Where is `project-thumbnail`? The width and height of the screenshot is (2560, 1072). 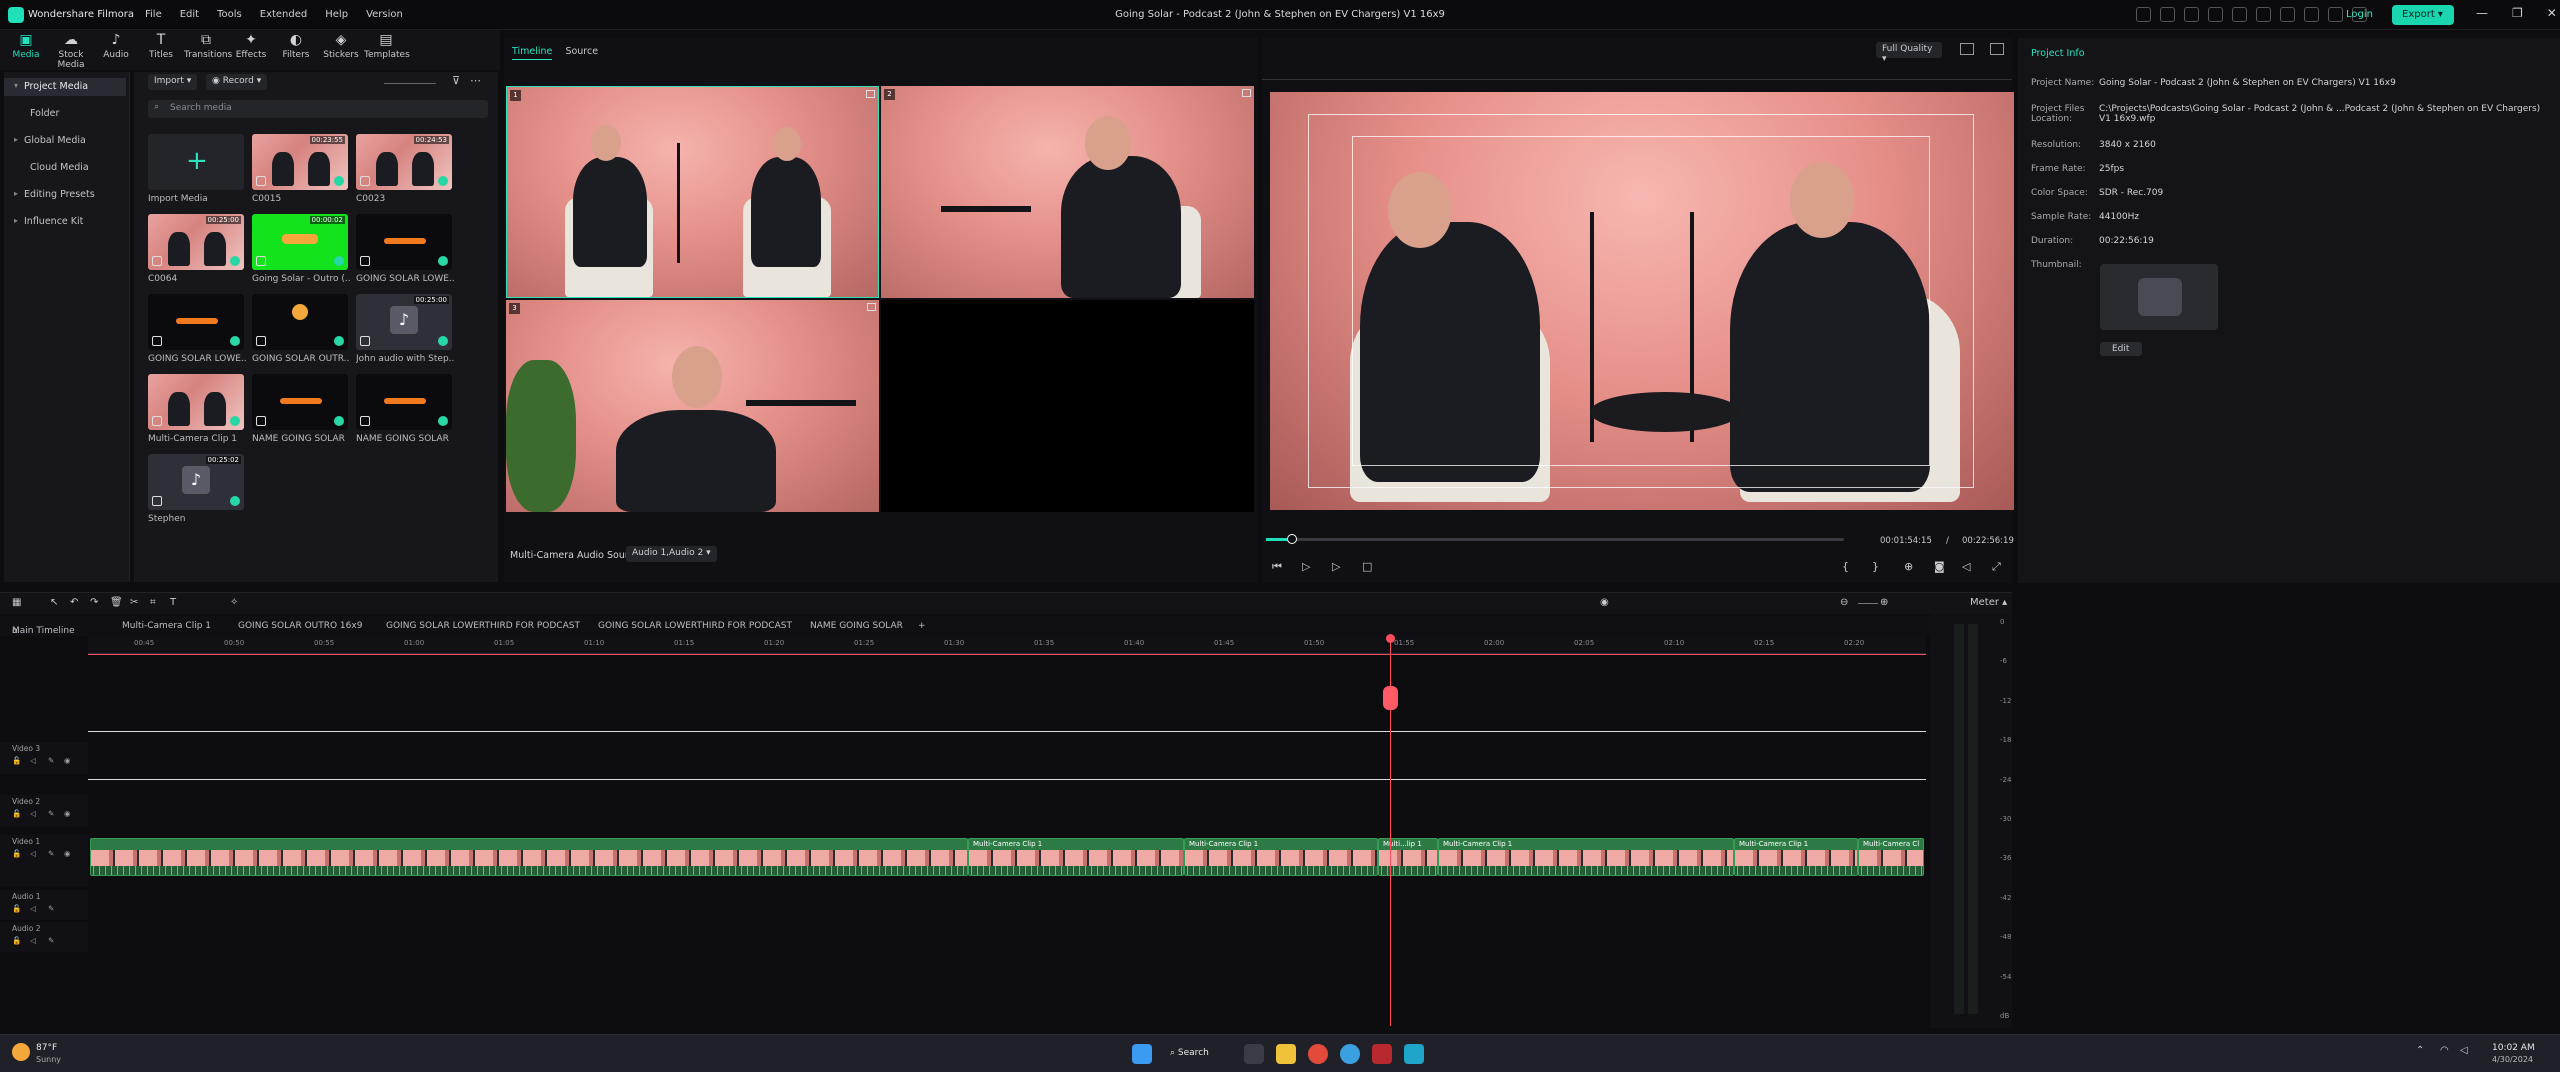 project-thumbnail is located at coordinates (2159, 297).